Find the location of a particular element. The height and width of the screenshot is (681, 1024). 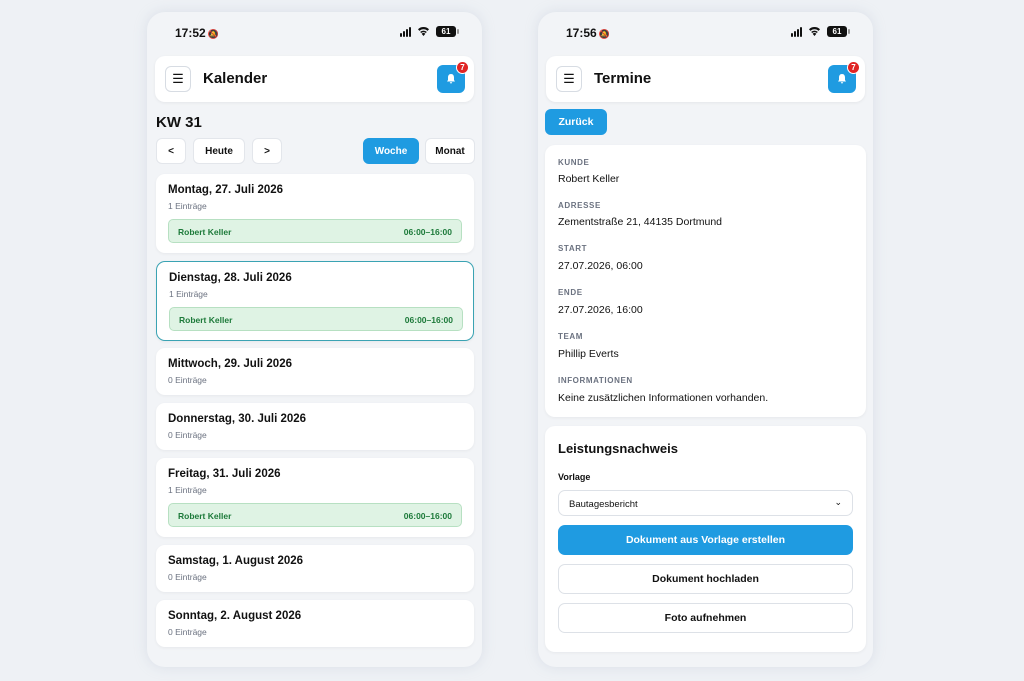

chevron-down-icon: ⌄ is located at coordinates (838, 502).